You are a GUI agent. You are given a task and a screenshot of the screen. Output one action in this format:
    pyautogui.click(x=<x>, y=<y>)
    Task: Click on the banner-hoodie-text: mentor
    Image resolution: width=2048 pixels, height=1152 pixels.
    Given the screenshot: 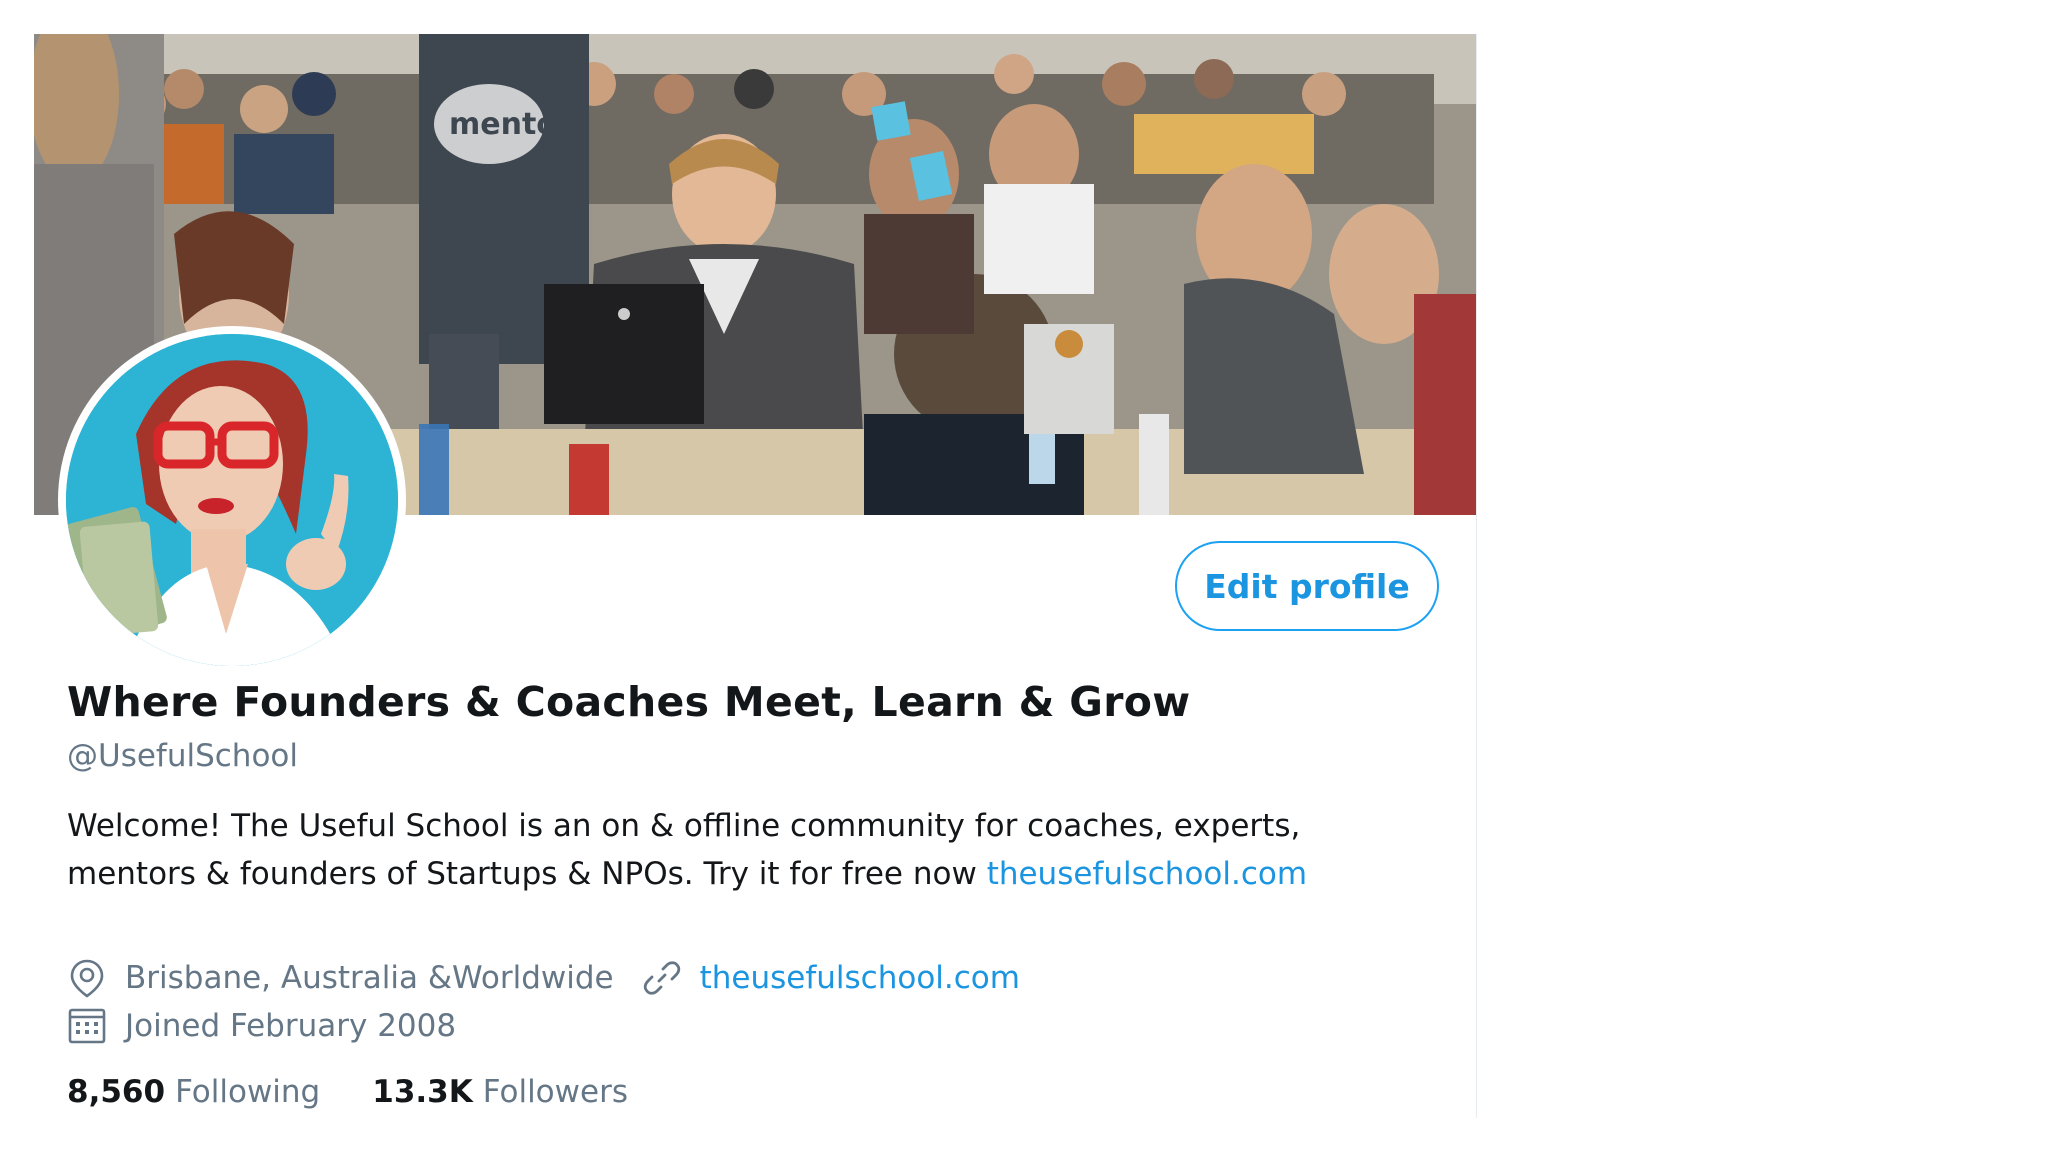 What is the action you would take?
    pyautogui.click(x=510, y=124)
    